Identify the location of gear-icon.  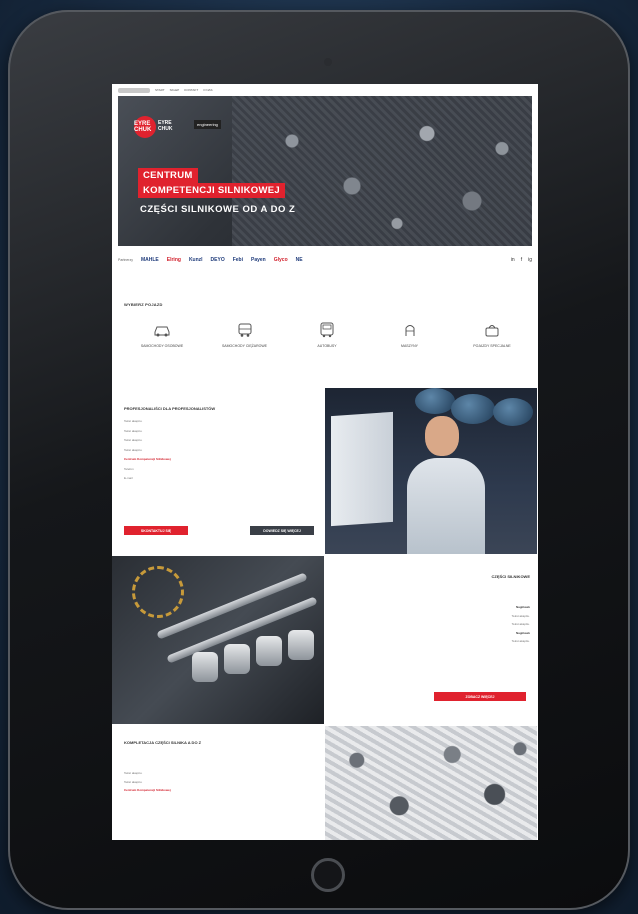
(158, 592).